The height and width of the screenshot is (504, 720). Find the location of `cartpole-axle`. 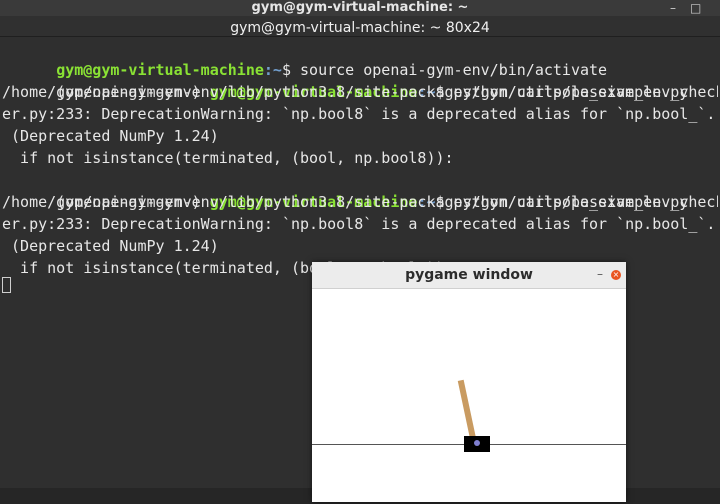

cartpole-axle is located at coordinates (477, 443).